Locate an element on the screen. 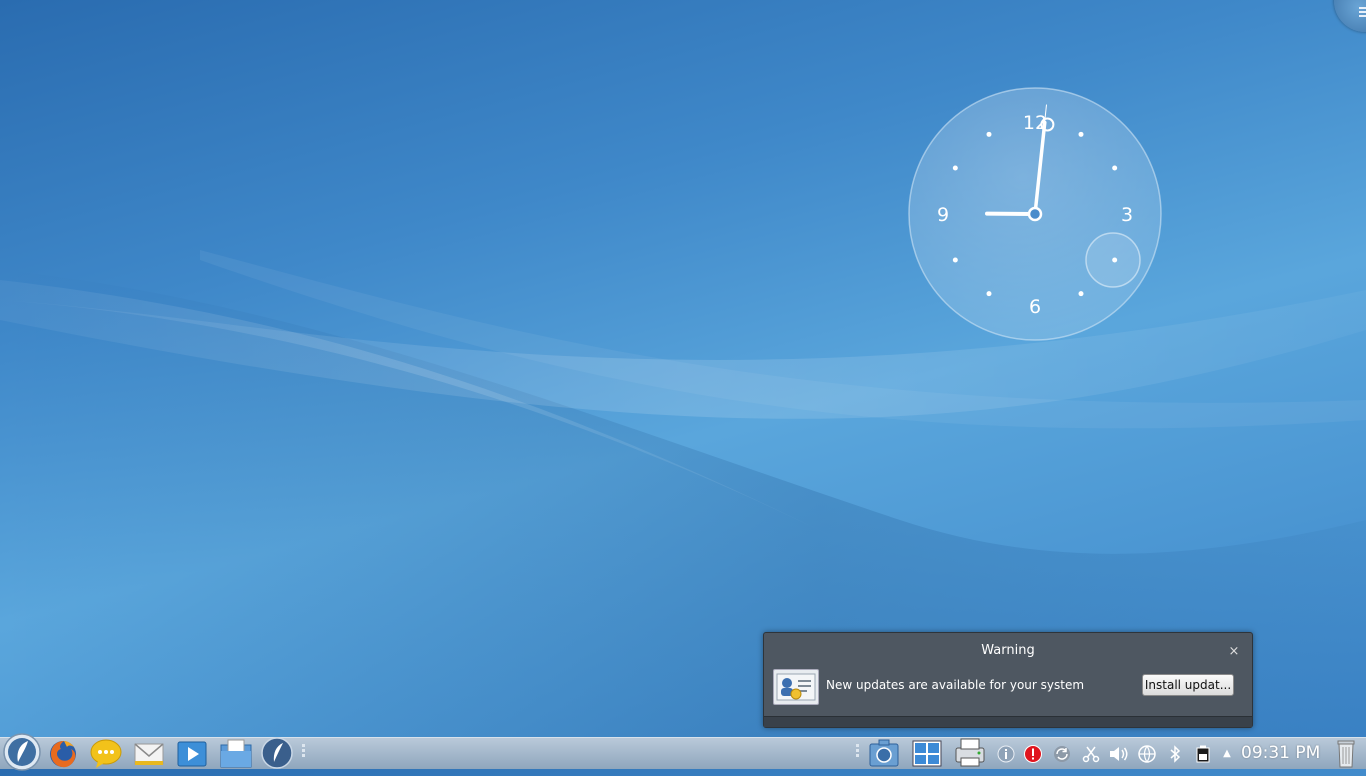 This screenshot has height=776, width=1366. volume-icon is located at coordinates (1119, 754).